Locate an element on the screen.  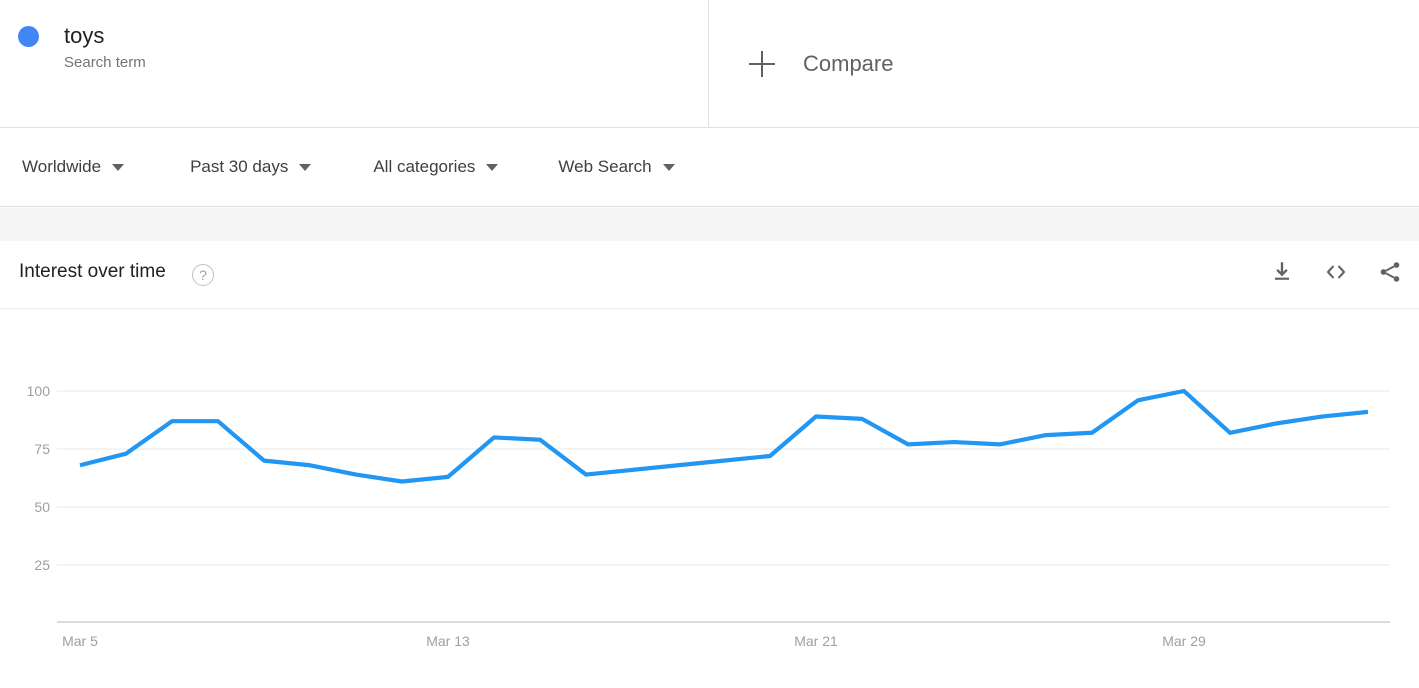
filter-time-range: Past 30 days is located at coordinates (251, 167).